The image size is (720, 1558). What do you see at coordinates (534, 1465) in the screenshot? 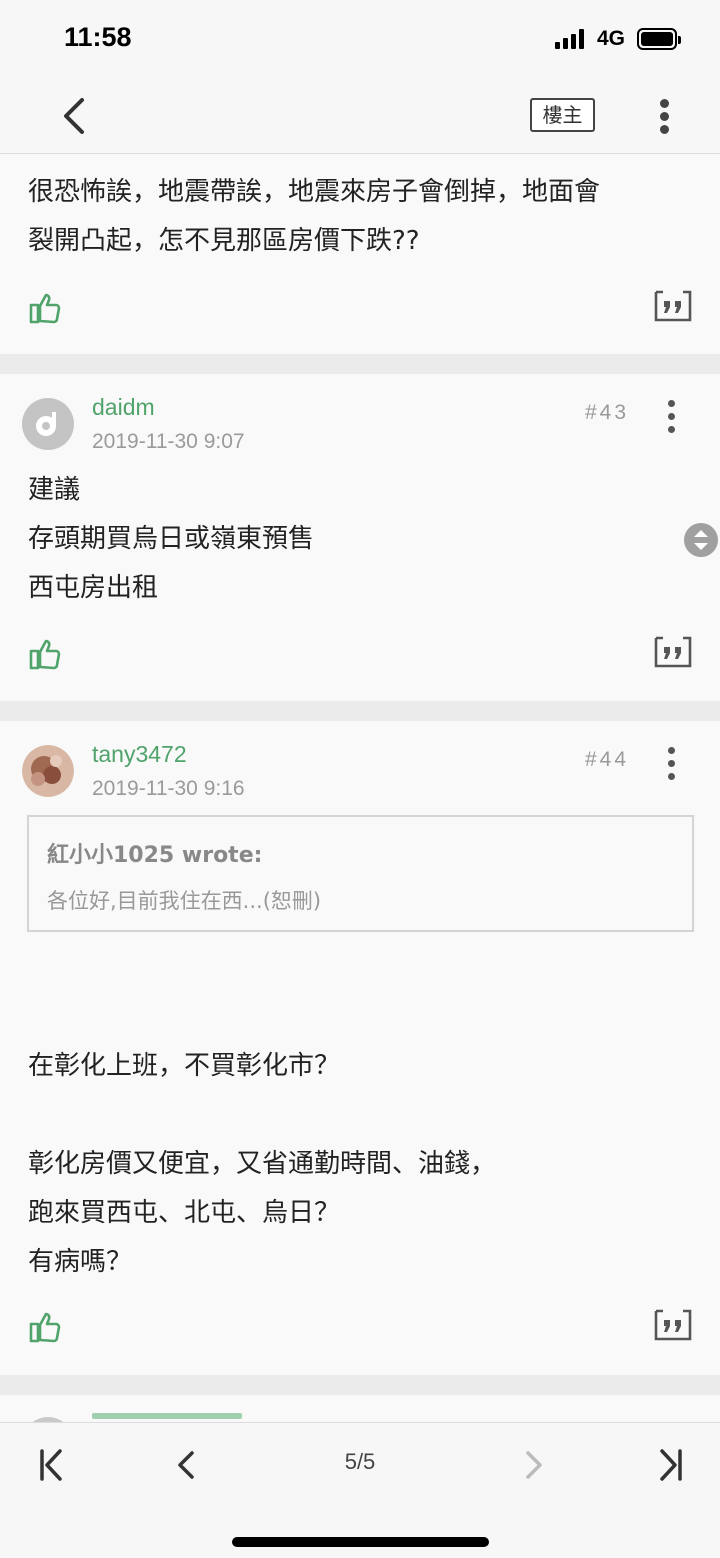
I see `next-page-icon` at bounding box center [534, 1465].